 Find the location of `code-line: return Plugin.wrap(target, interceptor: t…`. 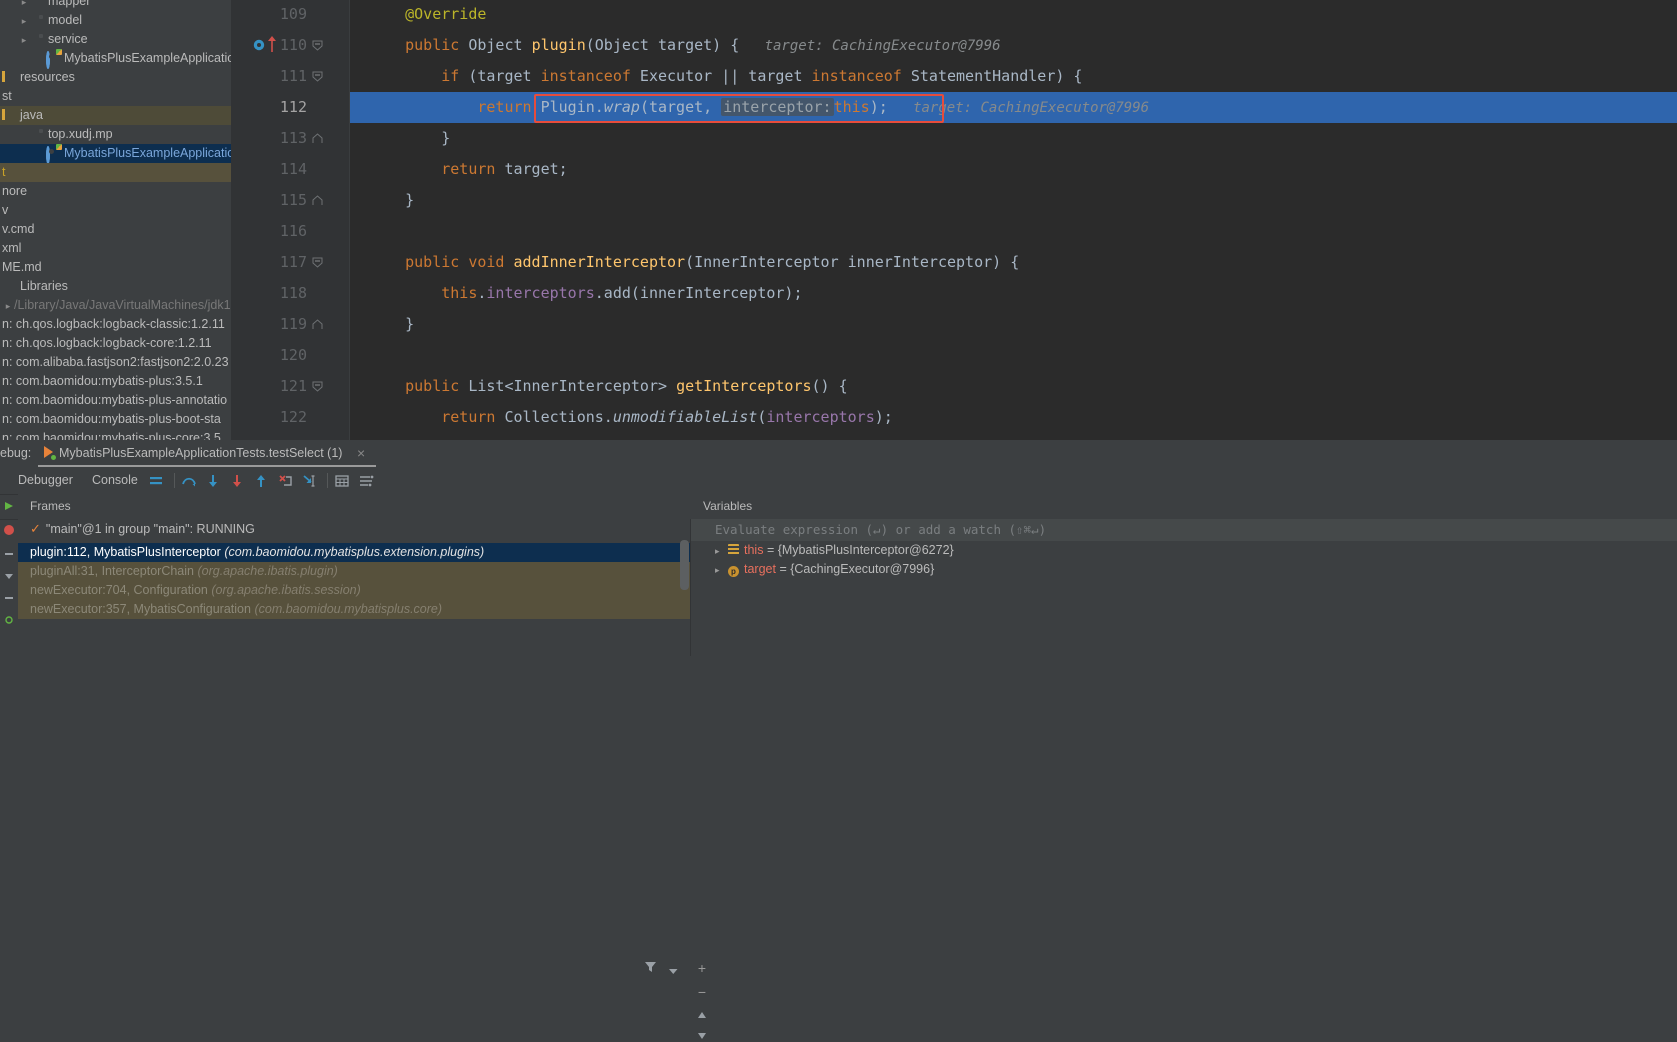

code-line: return Plugin.wrap(target, interceptor: t… is located at coordinates (749, 107).